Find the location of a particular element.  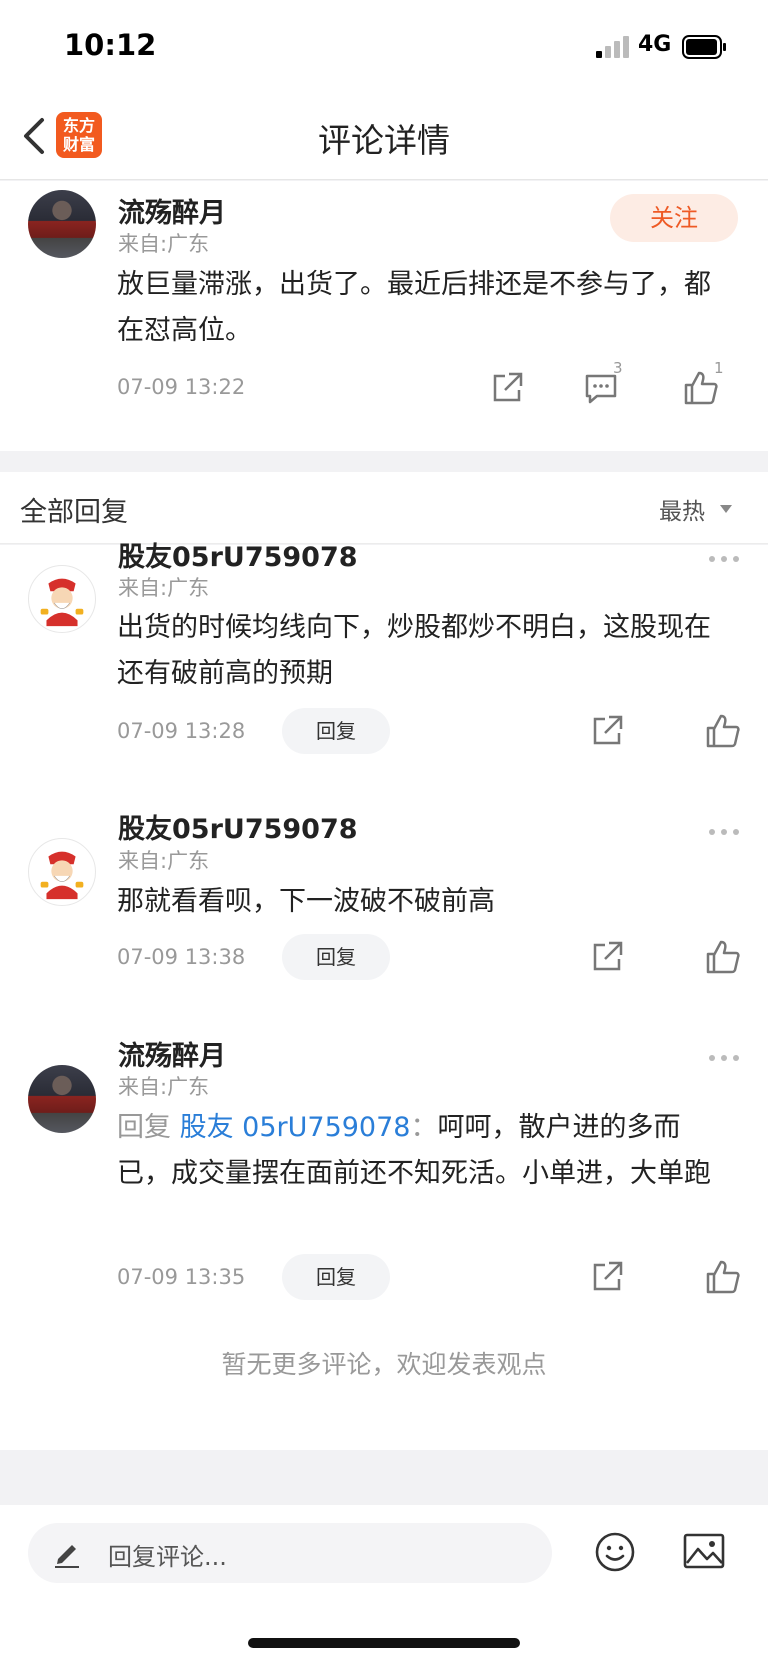

image-icon is located at coordinates (704, 1551).